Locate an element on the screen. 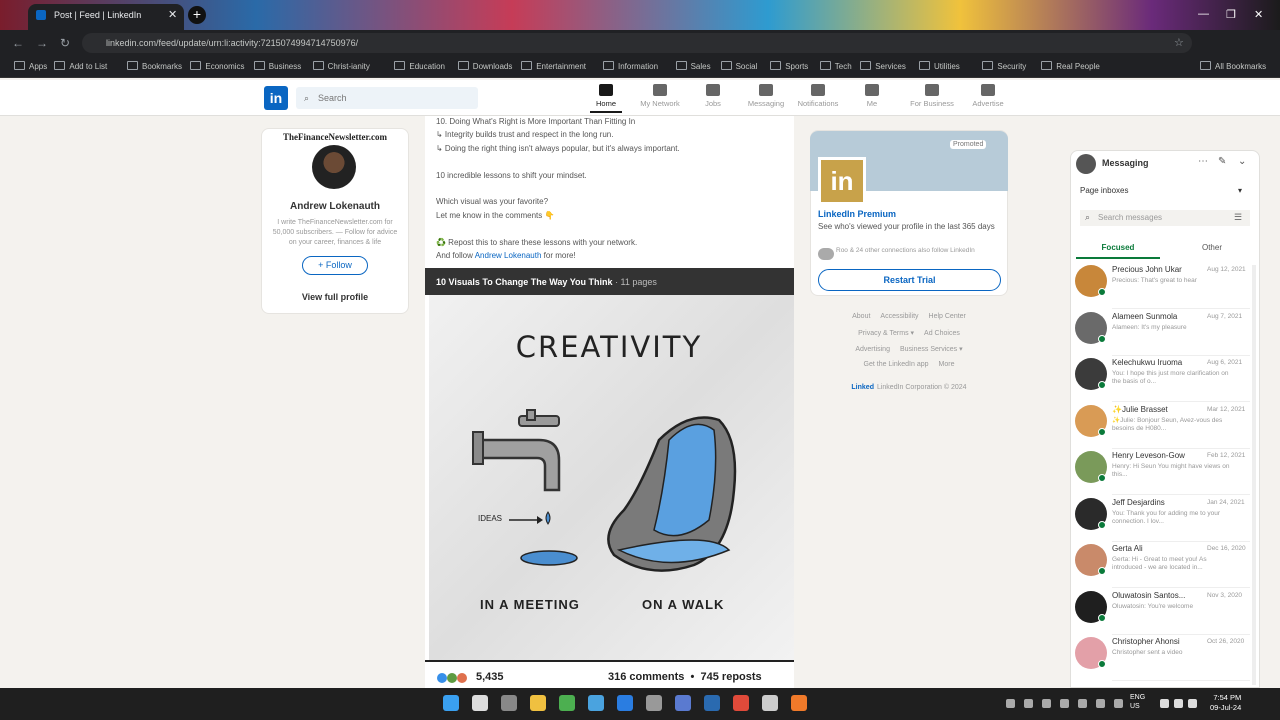  bookmark-item: Bookmarks is located at coordinates (154, 66).